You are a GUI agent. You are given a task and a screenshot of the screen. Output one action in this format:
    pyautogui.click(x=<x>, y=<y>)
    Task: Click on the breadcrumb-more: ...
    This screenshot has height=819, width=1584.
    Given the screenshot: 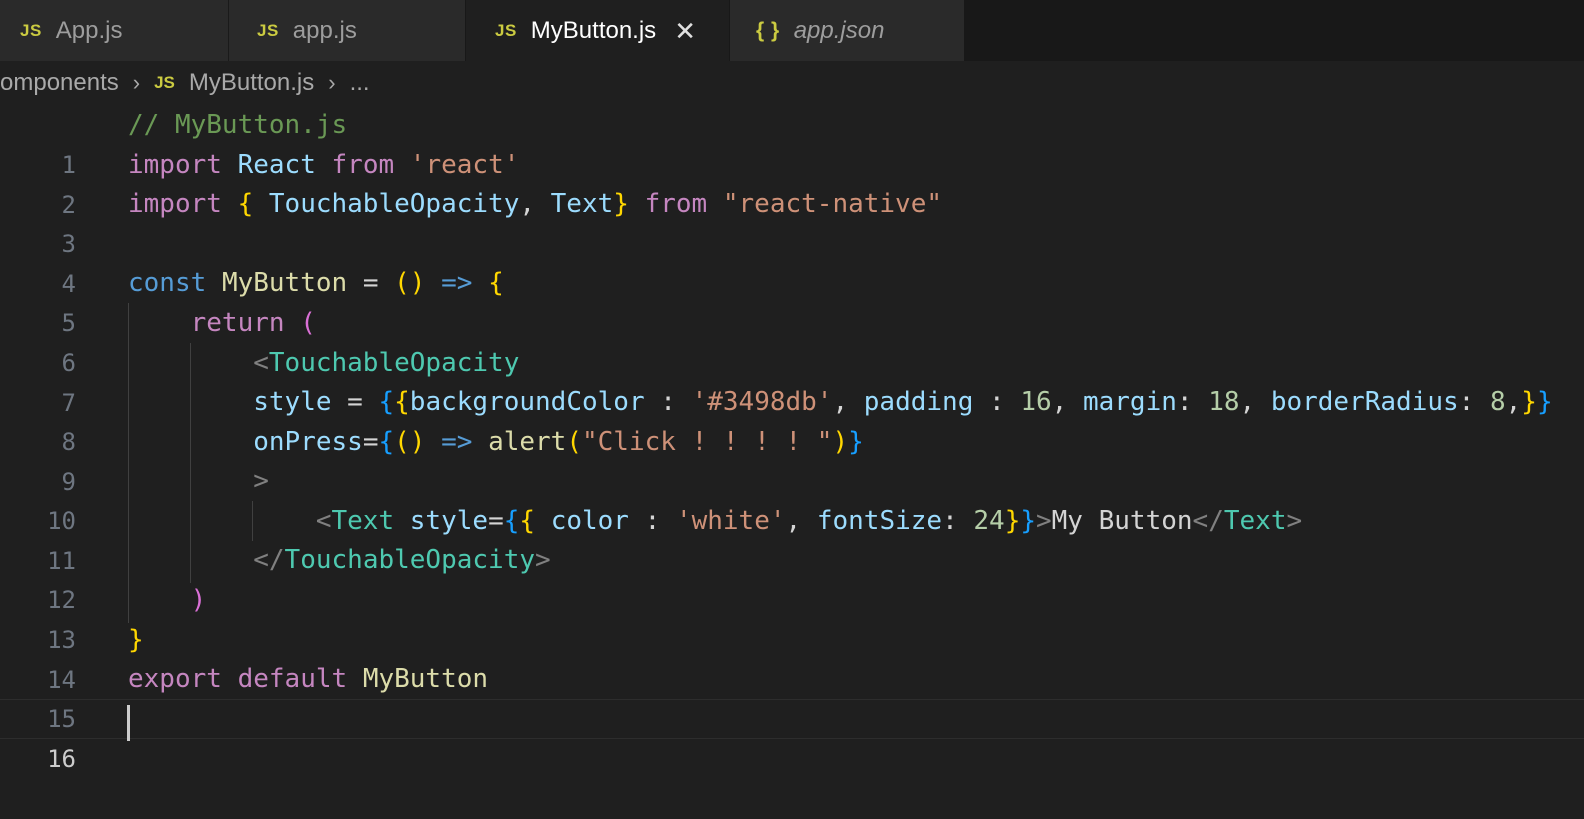 What is the action you would take?
    pyautogui.click(x=360, y=83)
    